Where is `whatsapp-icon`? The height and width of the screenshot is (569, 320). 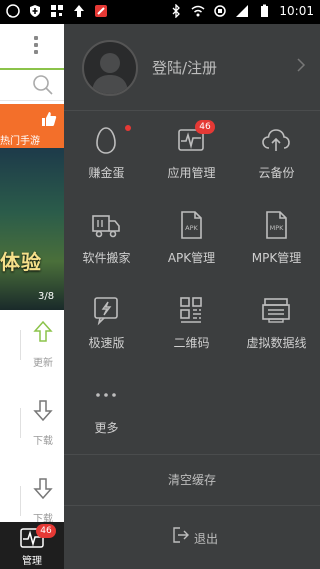
whatsapp-icon is located at coordinates (13, 11).